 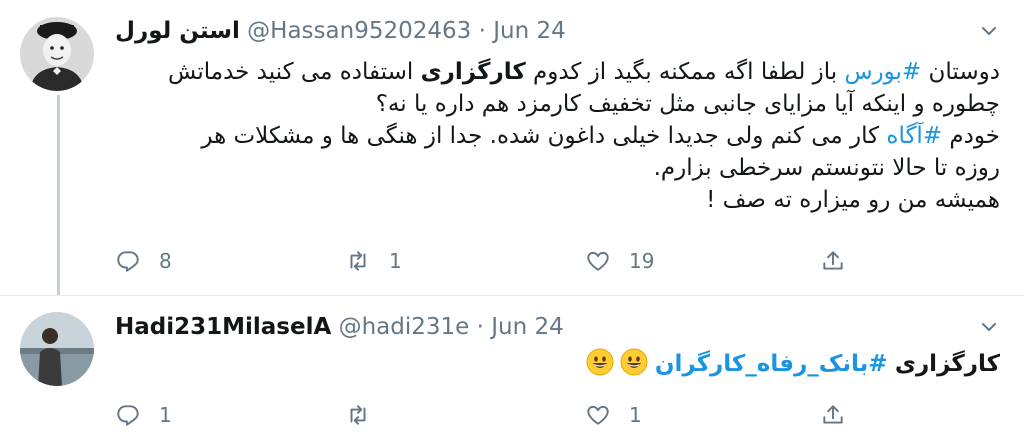 What do you see at coordinates (619, 261) in the screenshot?
I see `like-button: 19` at bounding box center [619, 261].